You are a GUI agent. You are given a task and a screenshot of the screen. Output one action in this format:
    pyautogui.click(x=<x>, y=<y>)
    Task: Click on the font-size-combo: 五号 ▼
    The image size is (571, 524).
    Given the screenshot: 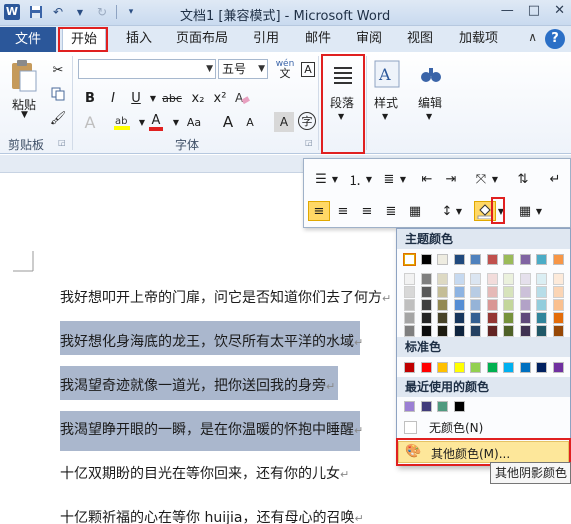 What is the action you would take?
    pyautogui.click(x=243, y=69)
    